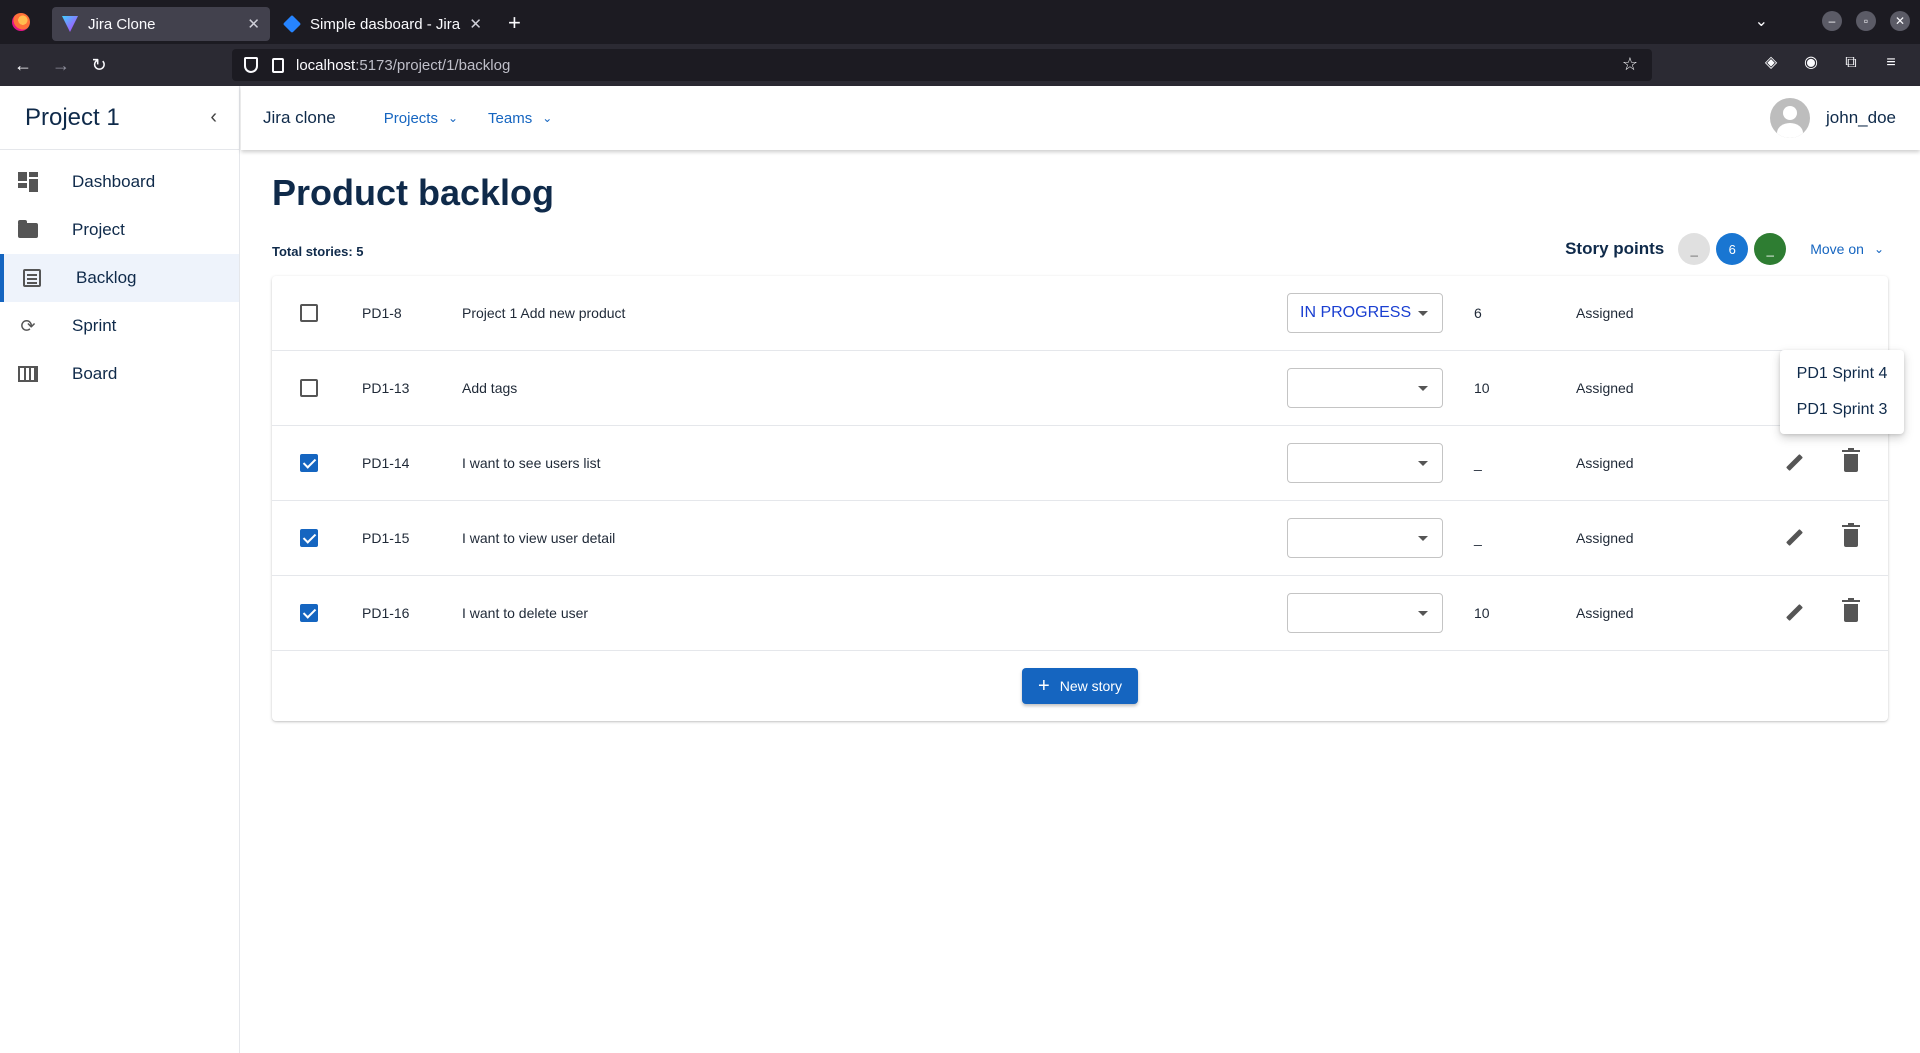 The width and height of the screenshot is (1920, 1053). What do you see at coordinates (299, 118) in the screenshot?
I see `brand-link: Jira clone` at bounding box center [299, 118].